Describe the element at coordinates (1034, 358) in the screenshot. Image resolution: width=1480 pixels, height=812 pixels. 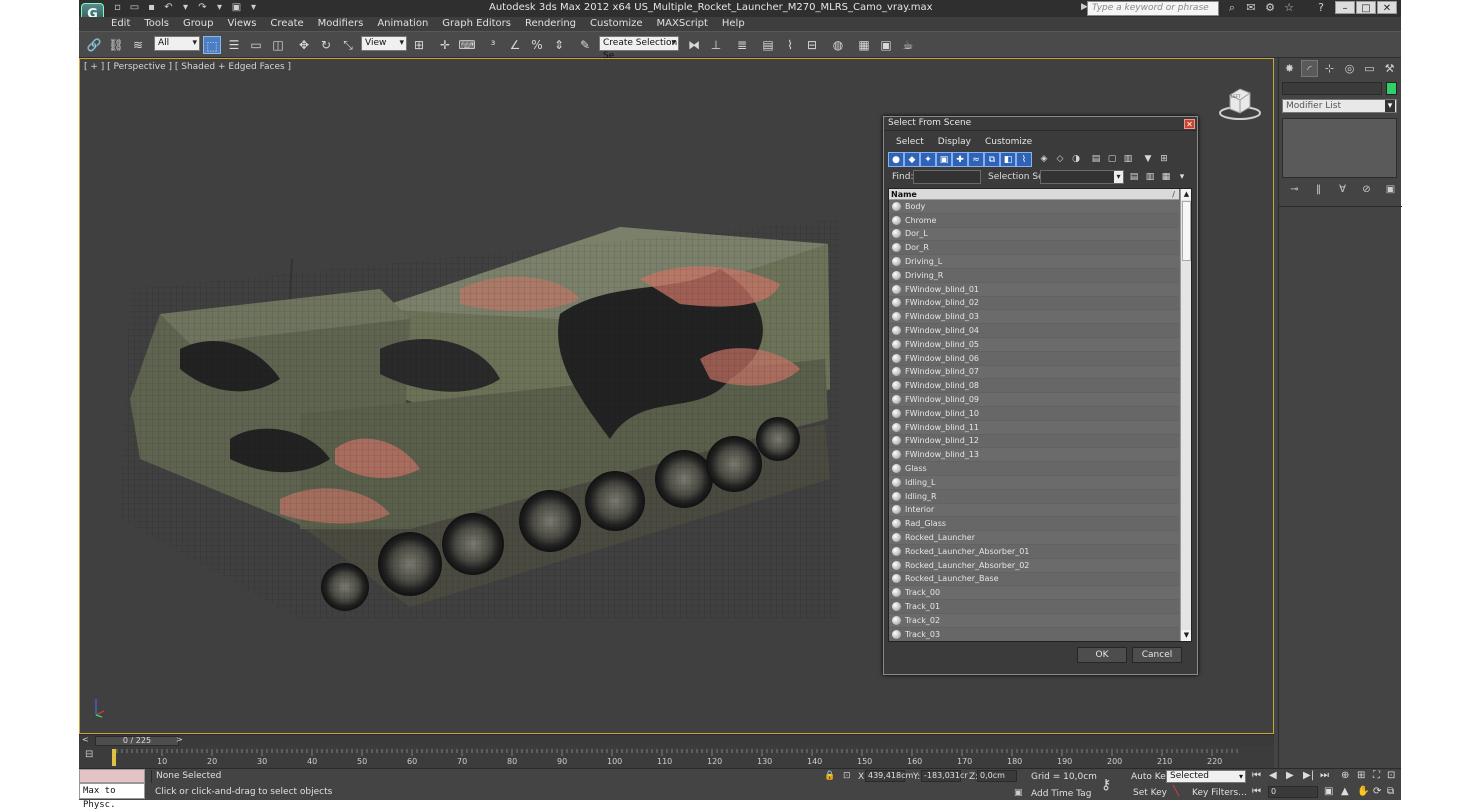
I see `list-item: FWindow_blind_06` at that location.